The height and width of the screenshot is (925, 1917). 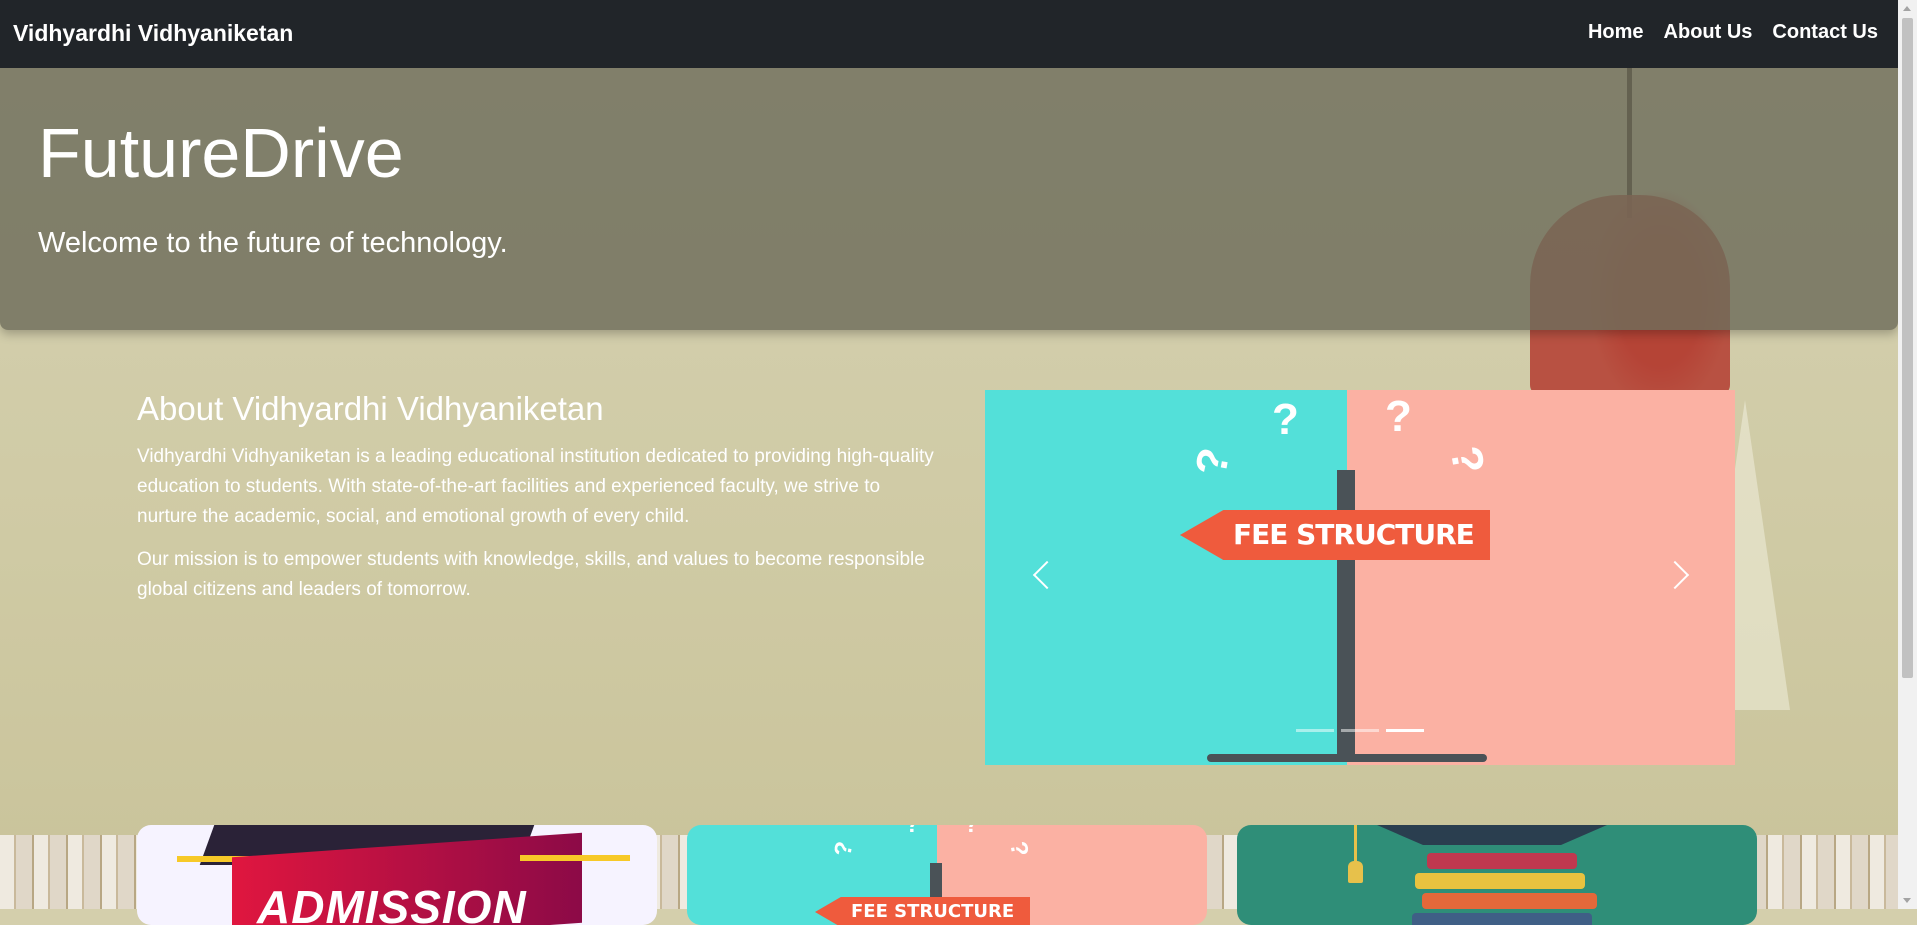 I want to click on scroll-up-icon, so click(x=1907, y=8).